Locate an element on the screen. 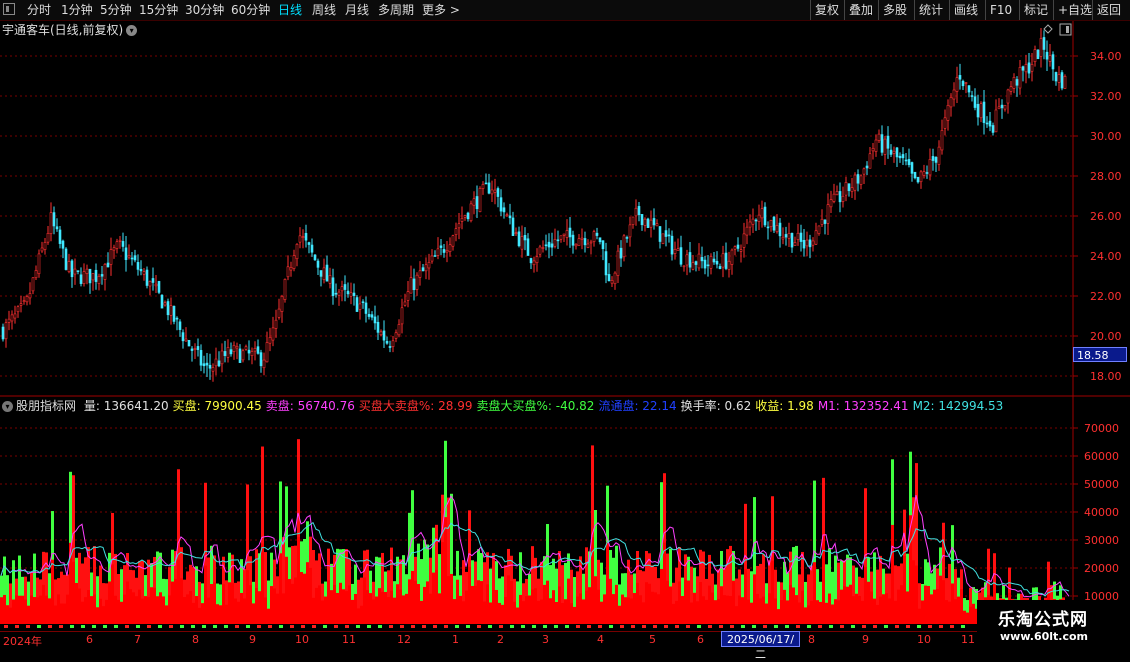 The width and height of the screenshot is (1130, 662). panel-toggle-icon is located at coordinates (1065, 29).